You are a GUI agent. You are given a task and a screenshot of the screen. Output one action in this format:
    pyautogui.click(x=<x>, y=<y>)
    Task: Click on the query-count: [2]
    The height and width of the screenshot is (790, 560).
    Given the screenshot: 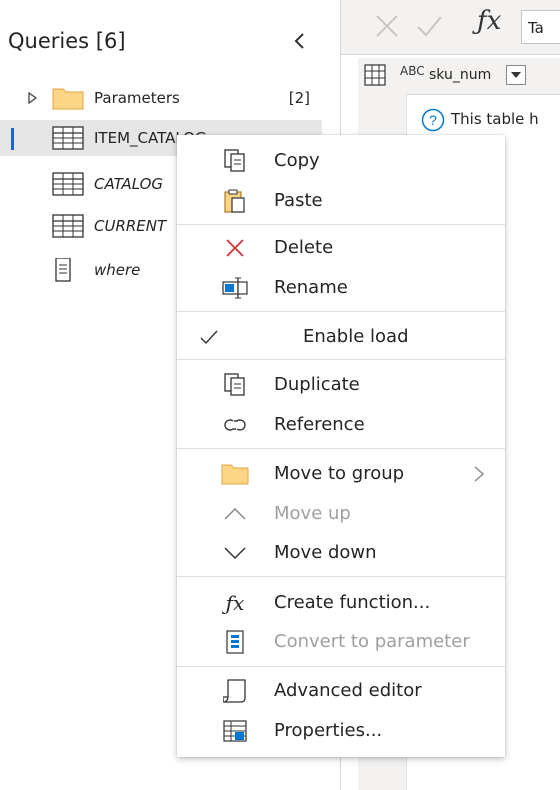 What is the action you would take?
    pyautogui.click(x=299, y=98)
    